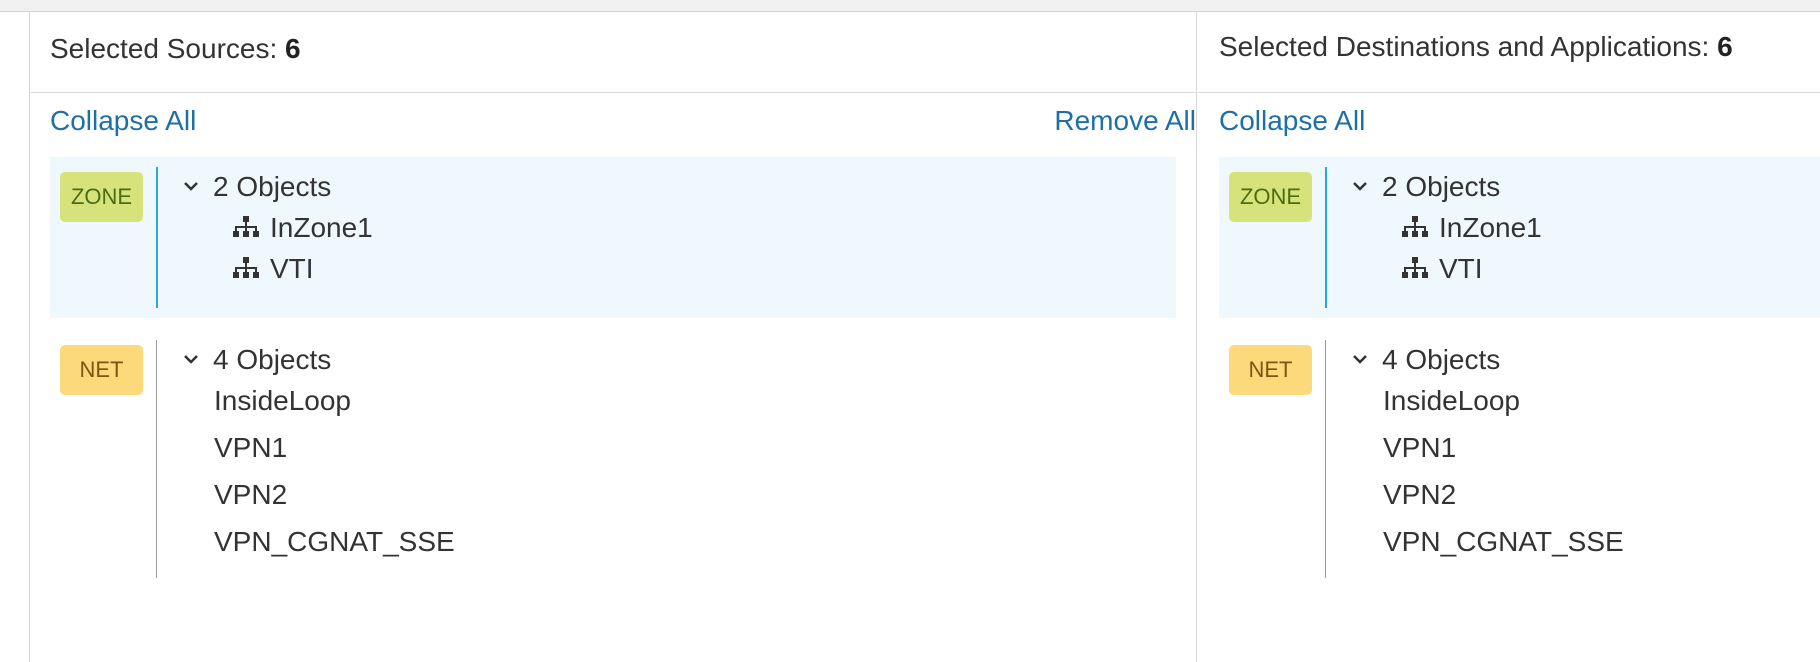 The height and width of the screenshot is (662, 1820). I want to click on sources-header: Selected Sources: 6, so click(613, 52).